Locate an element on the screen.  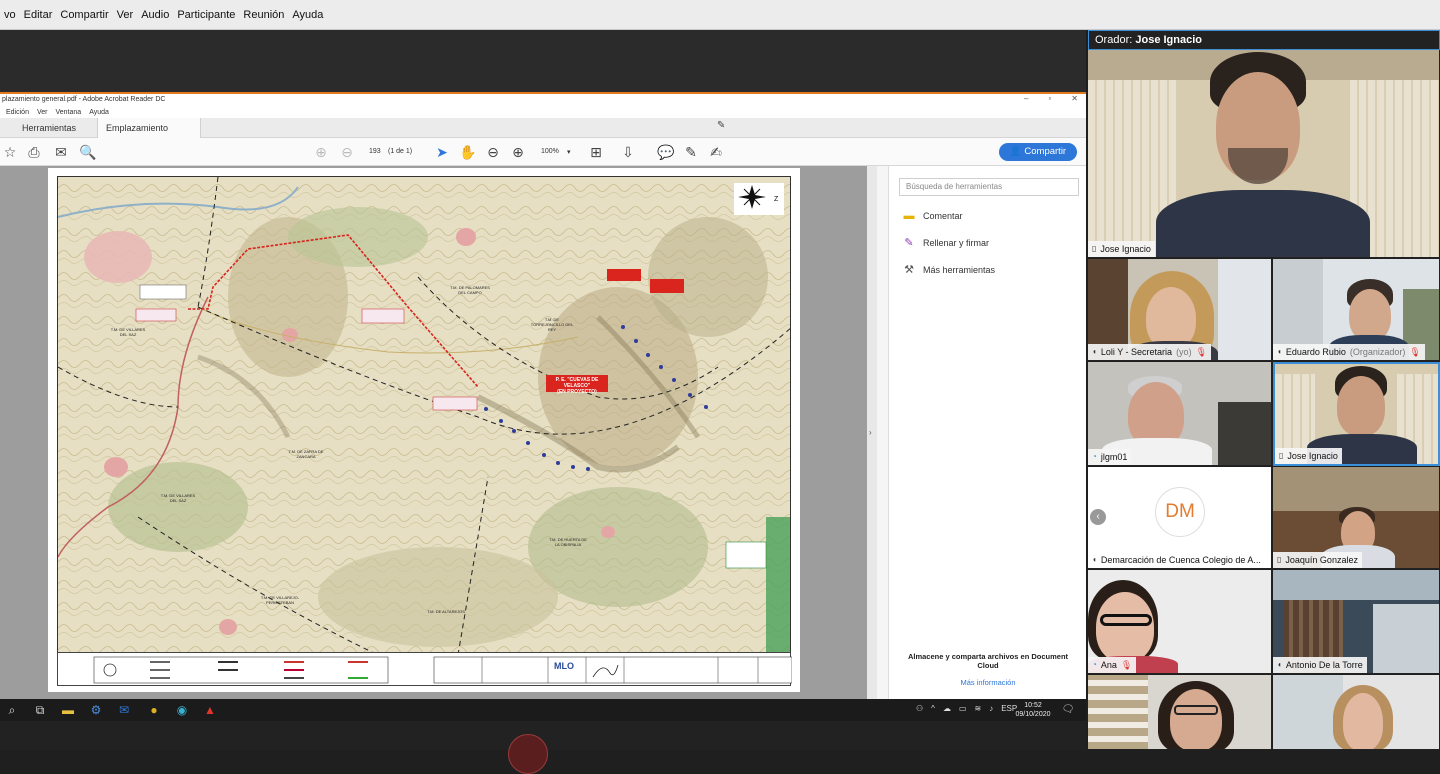
tab-tools: Herramientas is located at coordinates (49, 128).